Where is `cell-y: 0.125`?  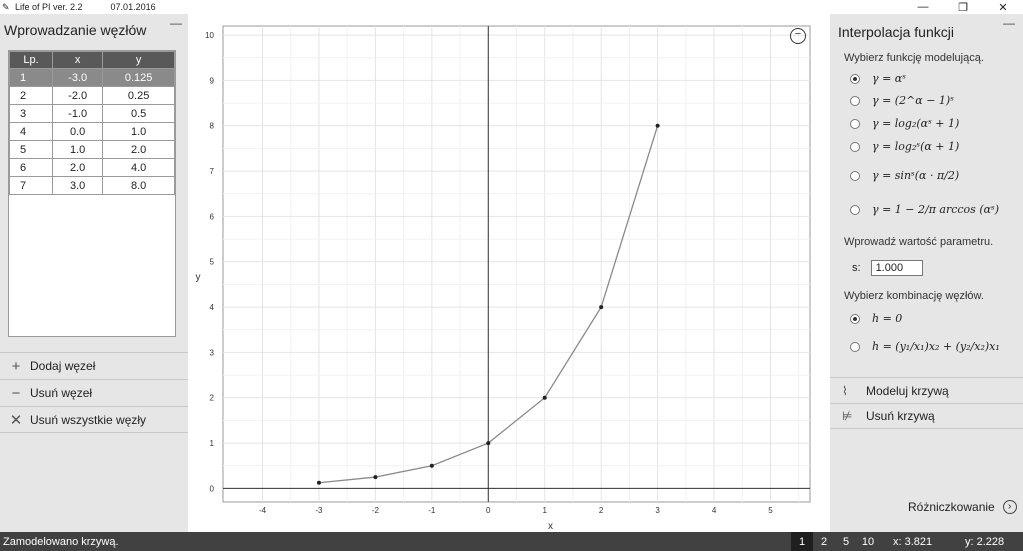 cell-y: 0.125 is located at coordinates (138, 77).